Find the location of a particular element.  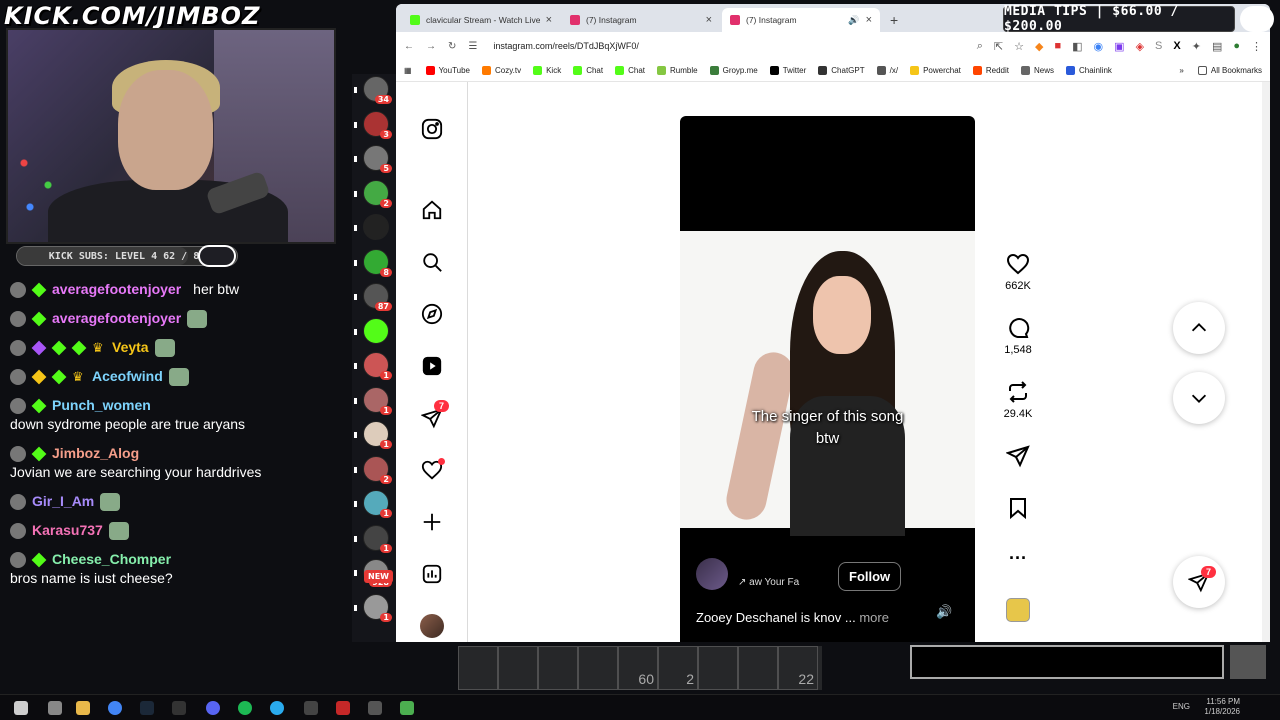

spotify-icon is located at coordinates (245, 708).